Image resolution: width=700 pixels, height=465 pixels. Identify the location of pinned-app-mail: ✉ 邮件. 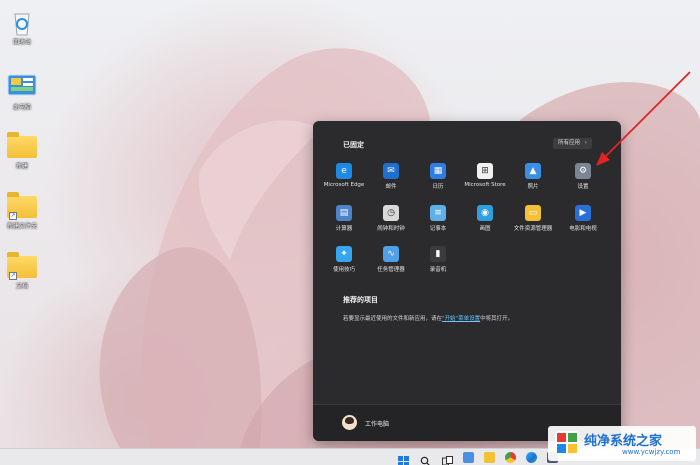
(391, 176).